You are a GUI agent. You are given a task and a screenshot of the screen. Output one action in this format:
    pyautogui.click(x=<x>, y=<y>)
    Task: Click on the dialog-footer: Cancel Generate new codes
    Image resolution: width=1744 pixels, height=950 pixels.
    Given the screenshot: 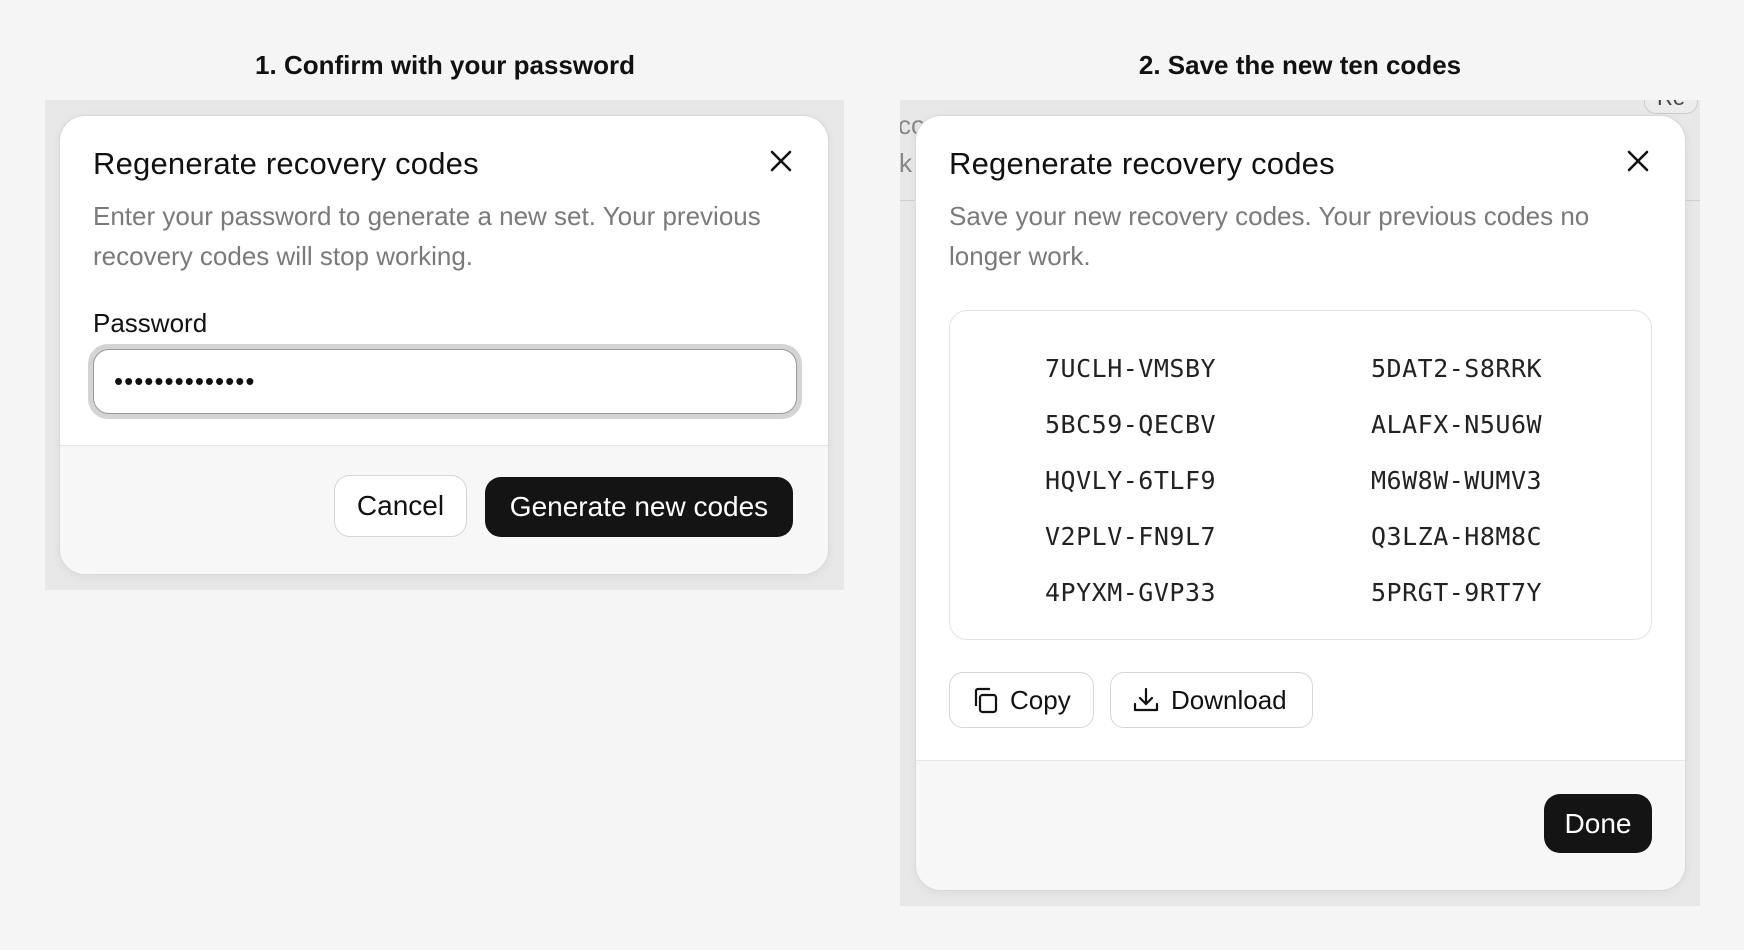 What is the action you would take?
    pyautogui.click(x=444, y=509)
    